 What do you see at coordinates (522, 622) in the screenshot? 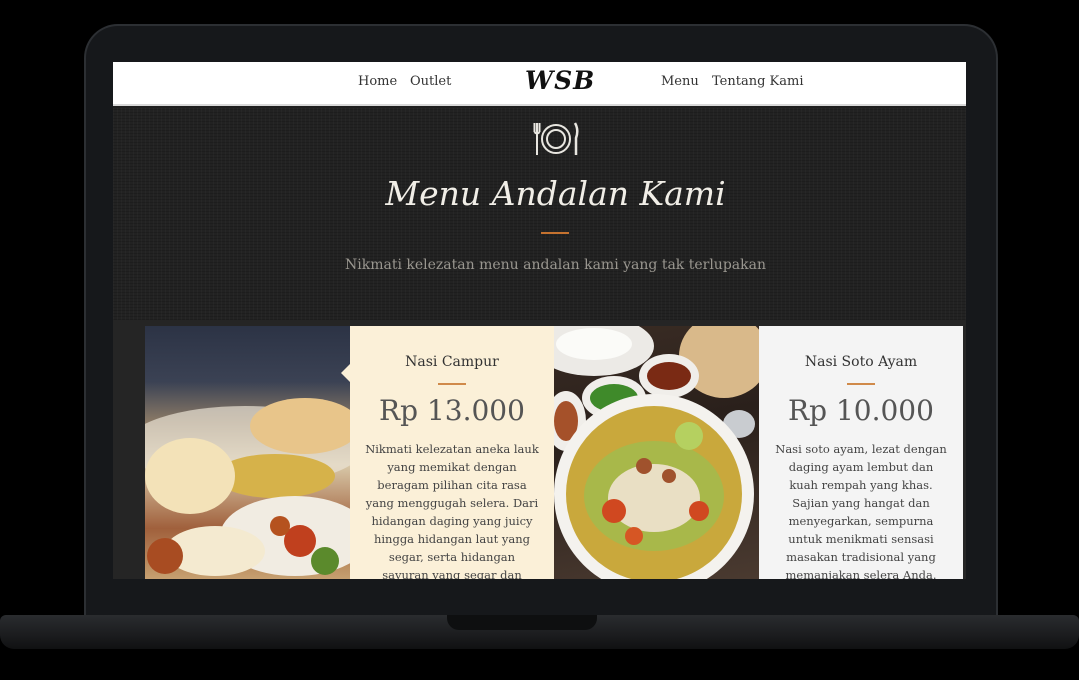
I see `laptop-notch` at bounding box center [522, 622].